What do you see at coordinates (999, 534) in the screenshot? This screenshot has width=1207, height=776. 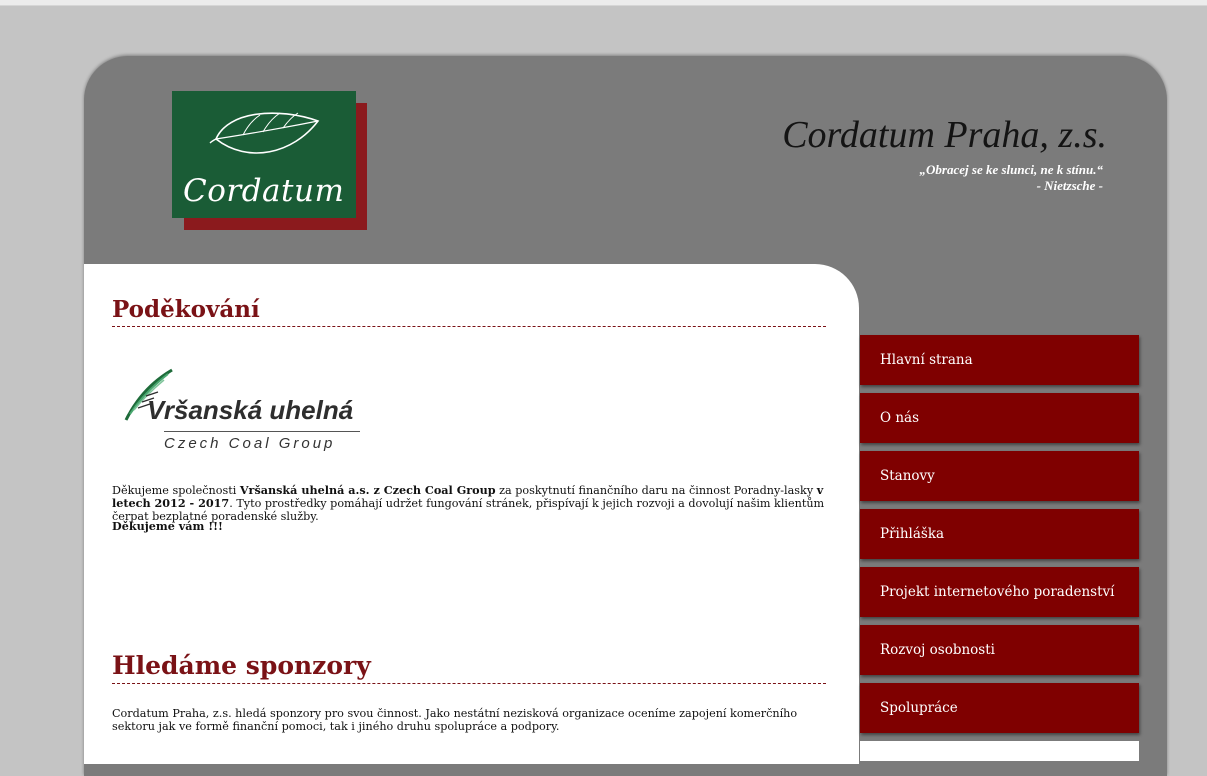 I see `nav-item-application: Přihláška` at bounding box center [999, 534].